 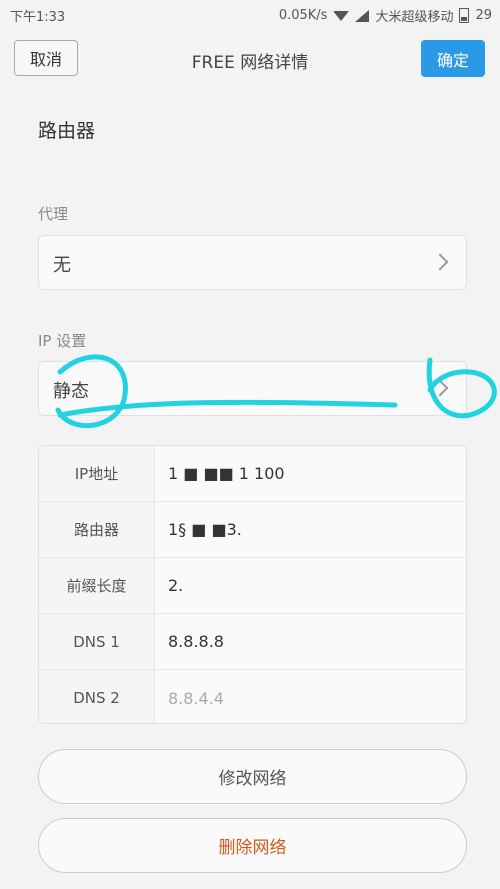 What do you see at coordinates (62, 265) in the screenshot?
I see `proxy-value: 无` at bounding box center [62, 265].